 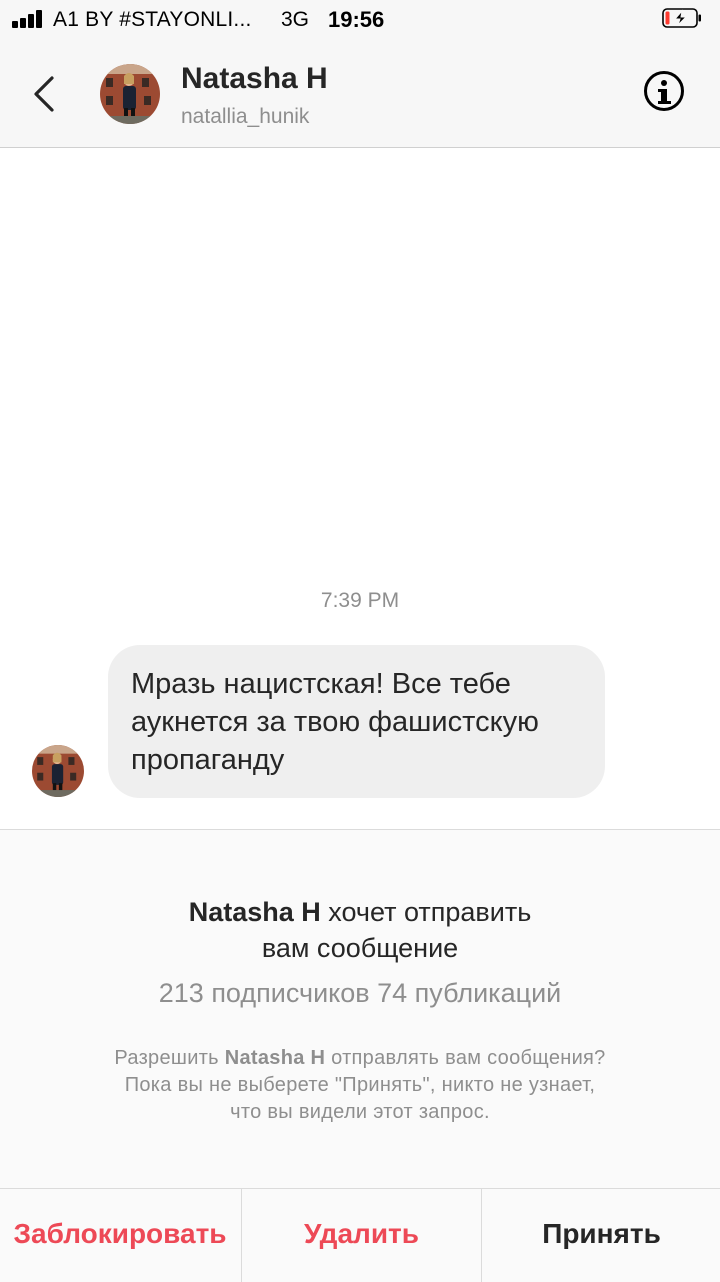 I want to click on block-button: Заблокировать, so click(x=120, y=1235).